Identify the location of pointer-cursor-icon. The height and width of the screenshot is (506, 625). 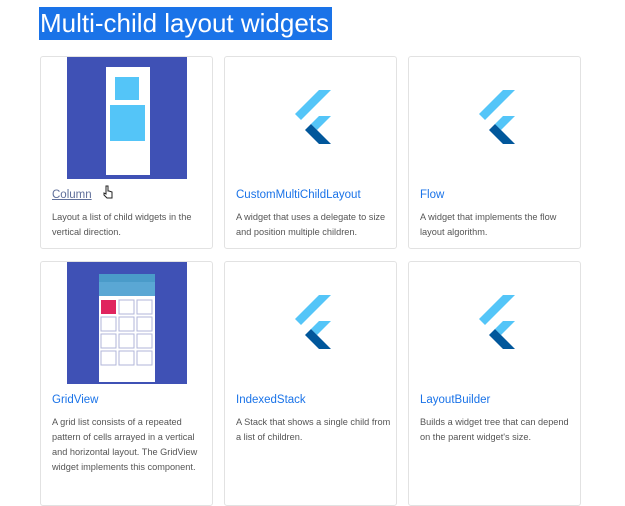
(108, 194).